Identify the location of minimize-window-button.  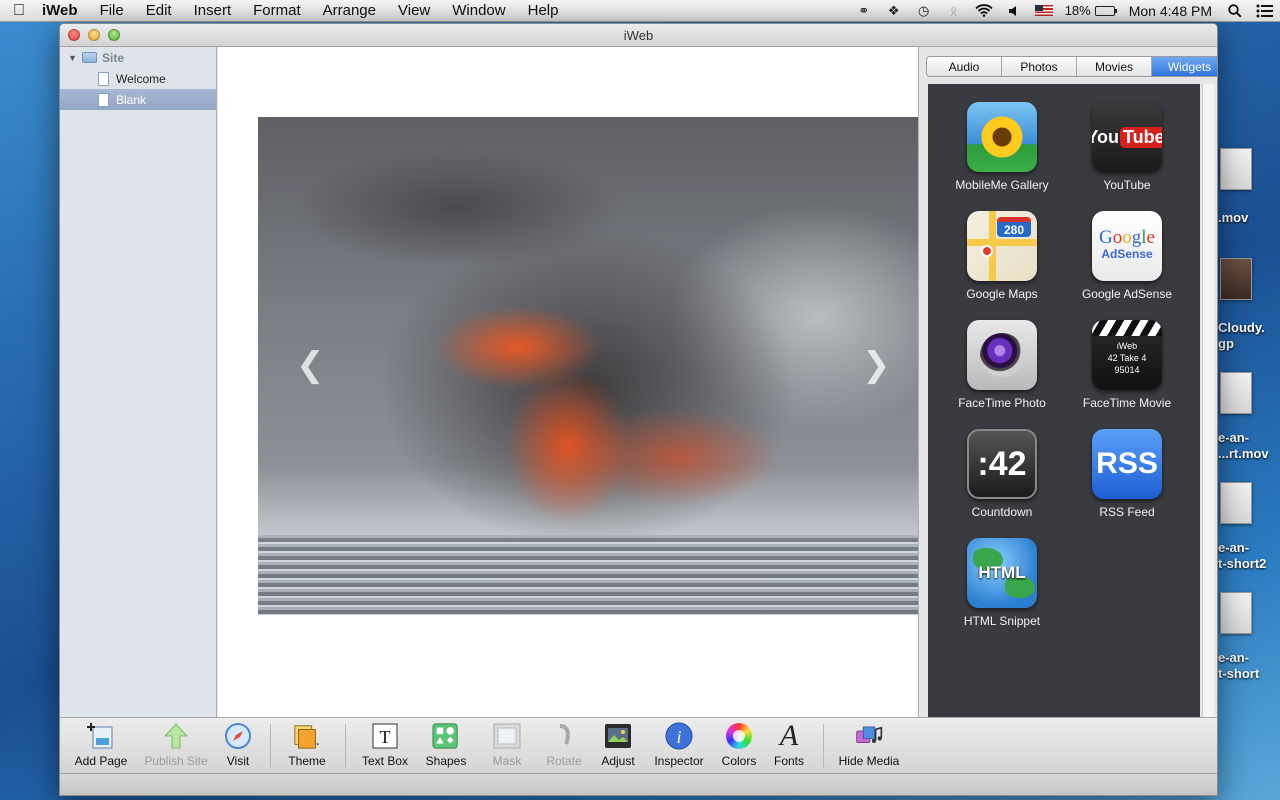
(94, 35).